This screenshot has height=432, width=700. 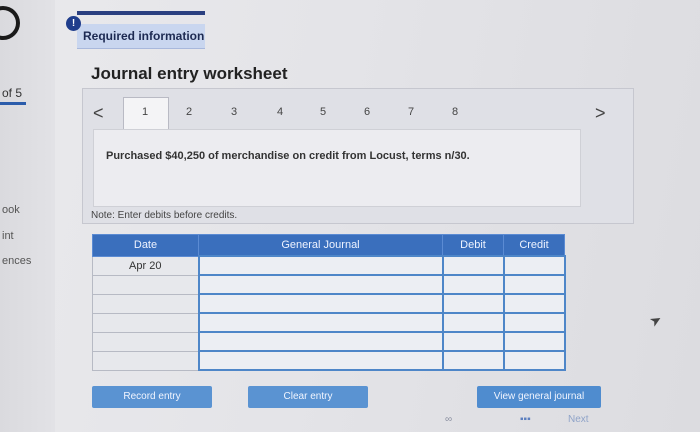 What do you see at coordinates (473, 245) in the screenshot?
I see `column-header-debit: Debit` at bounding box center [473, 245].